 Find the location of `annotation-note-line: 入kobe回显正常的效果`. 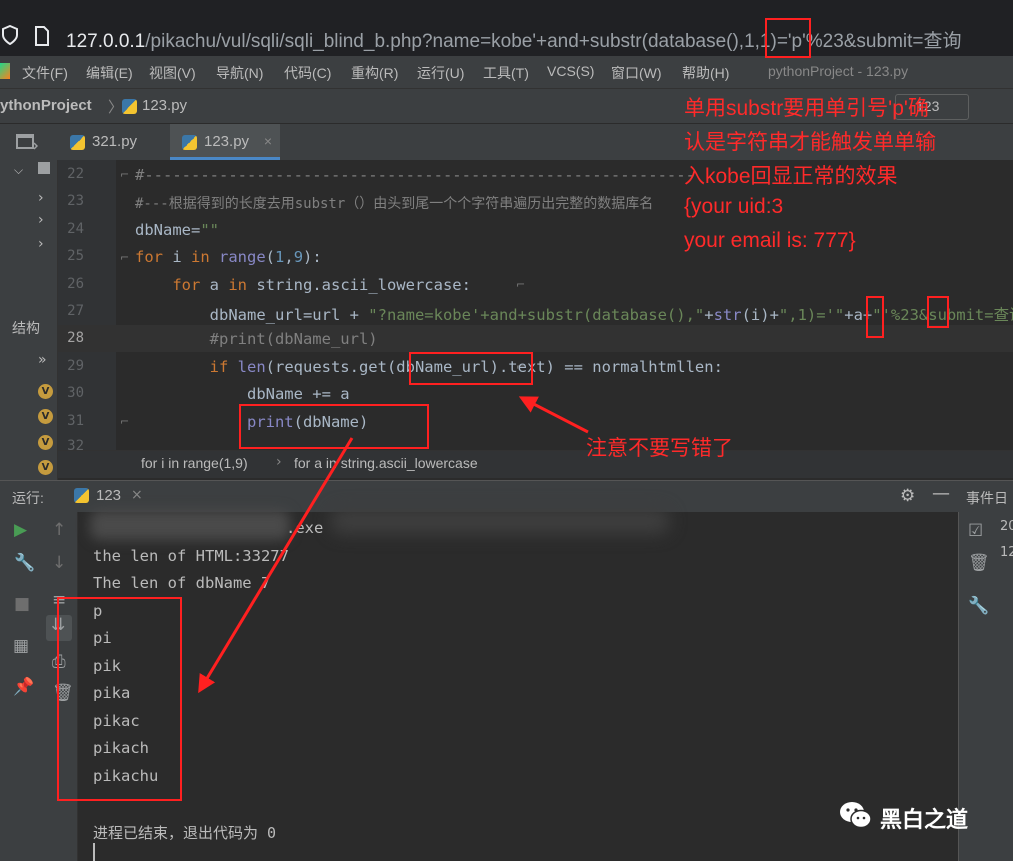

annotation-note-line: 入kobe回显正常的效果 is located at coordinates (791, 176).